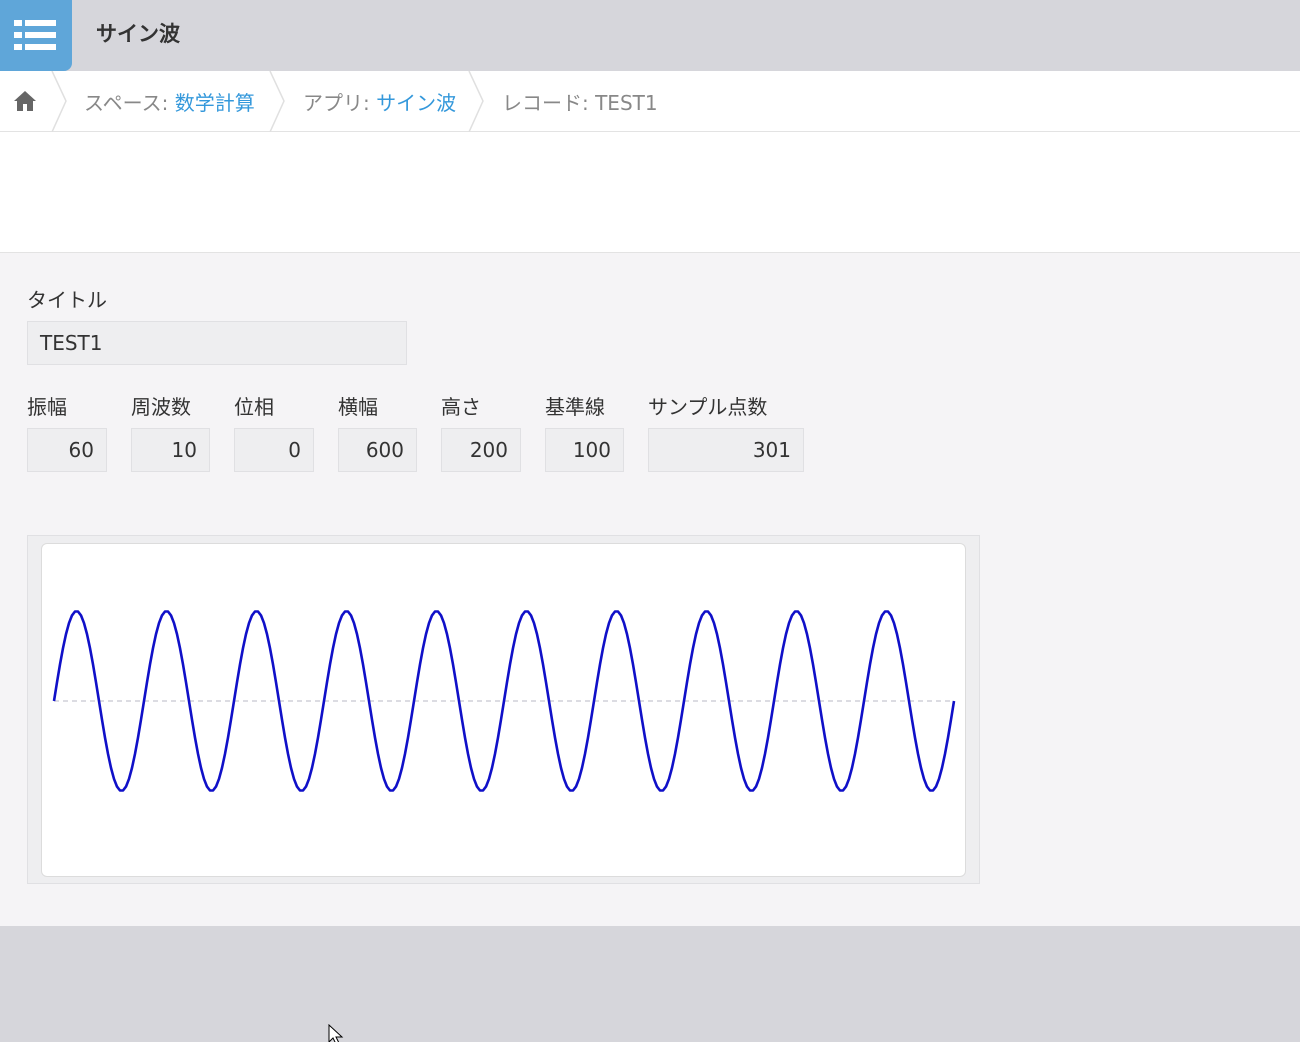 The width and height of the screenshot is (1300, 1042). Describe the element at coordinates (416, 103) in the screenshot. I see `breadcrumb-app-link: サイン波` at that location.